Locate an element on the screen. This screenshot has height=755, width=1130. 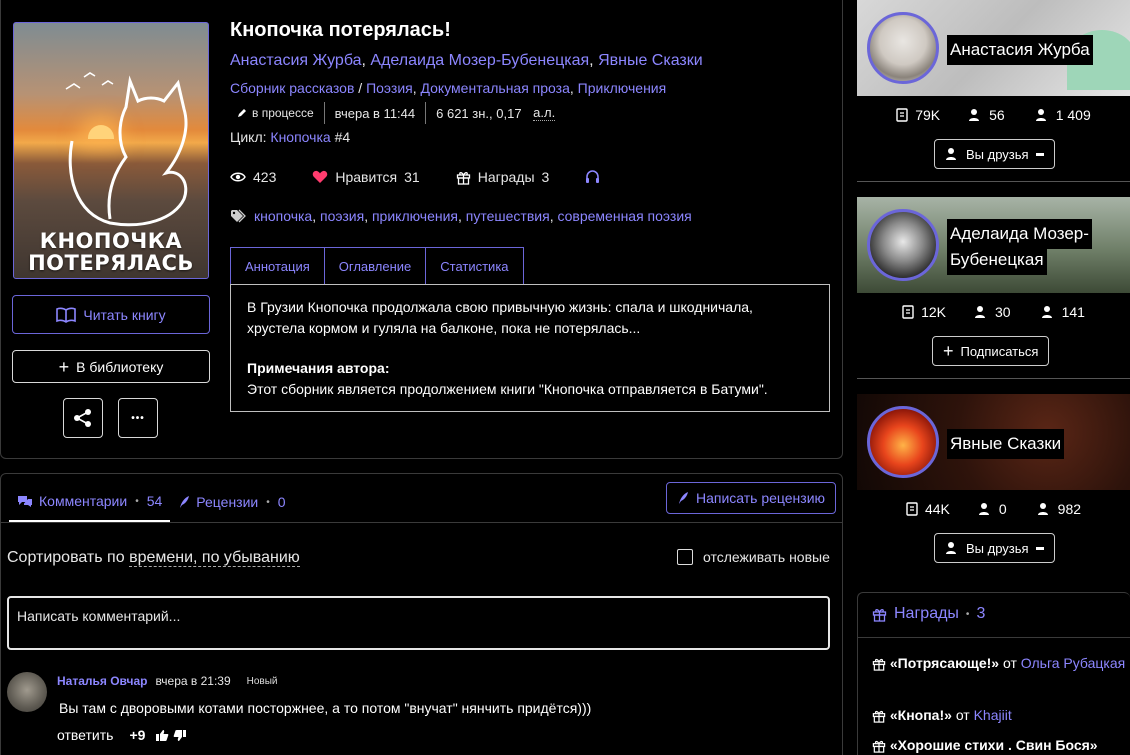
books-count: 79K is located at coordinates (928, 115).